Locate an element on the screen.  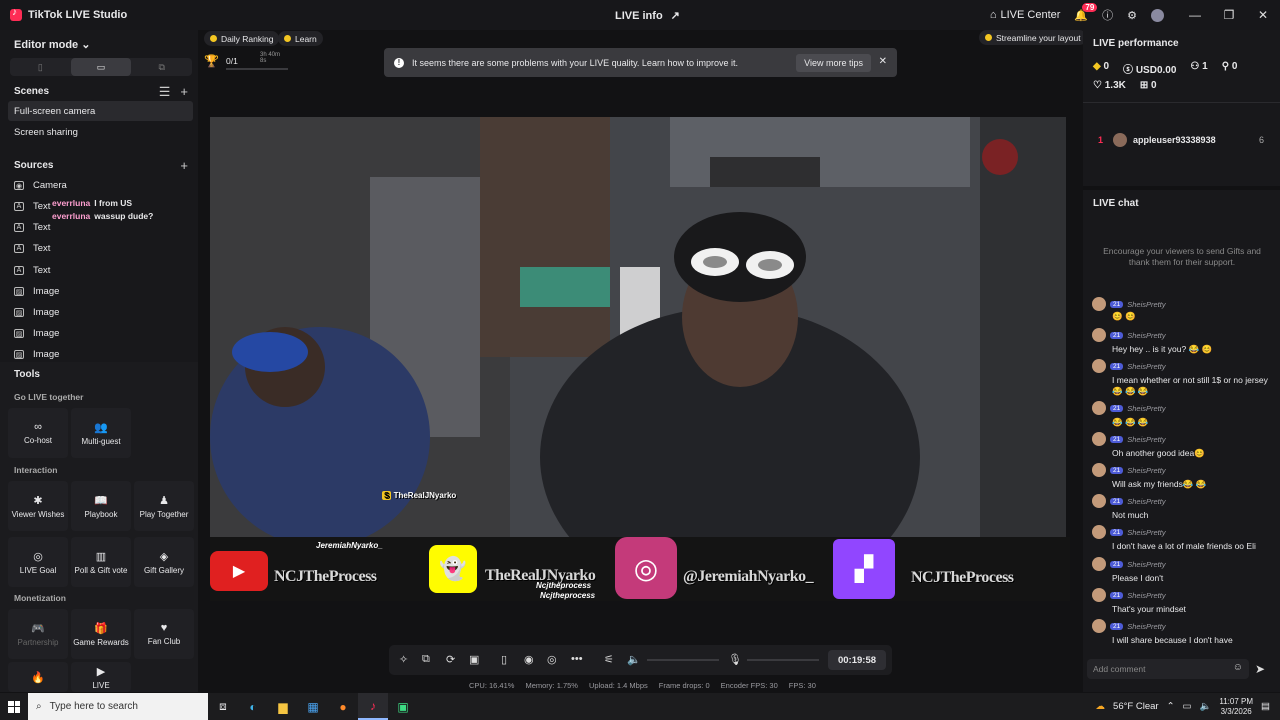
bulb-icon is located at coordinates (287, 38).